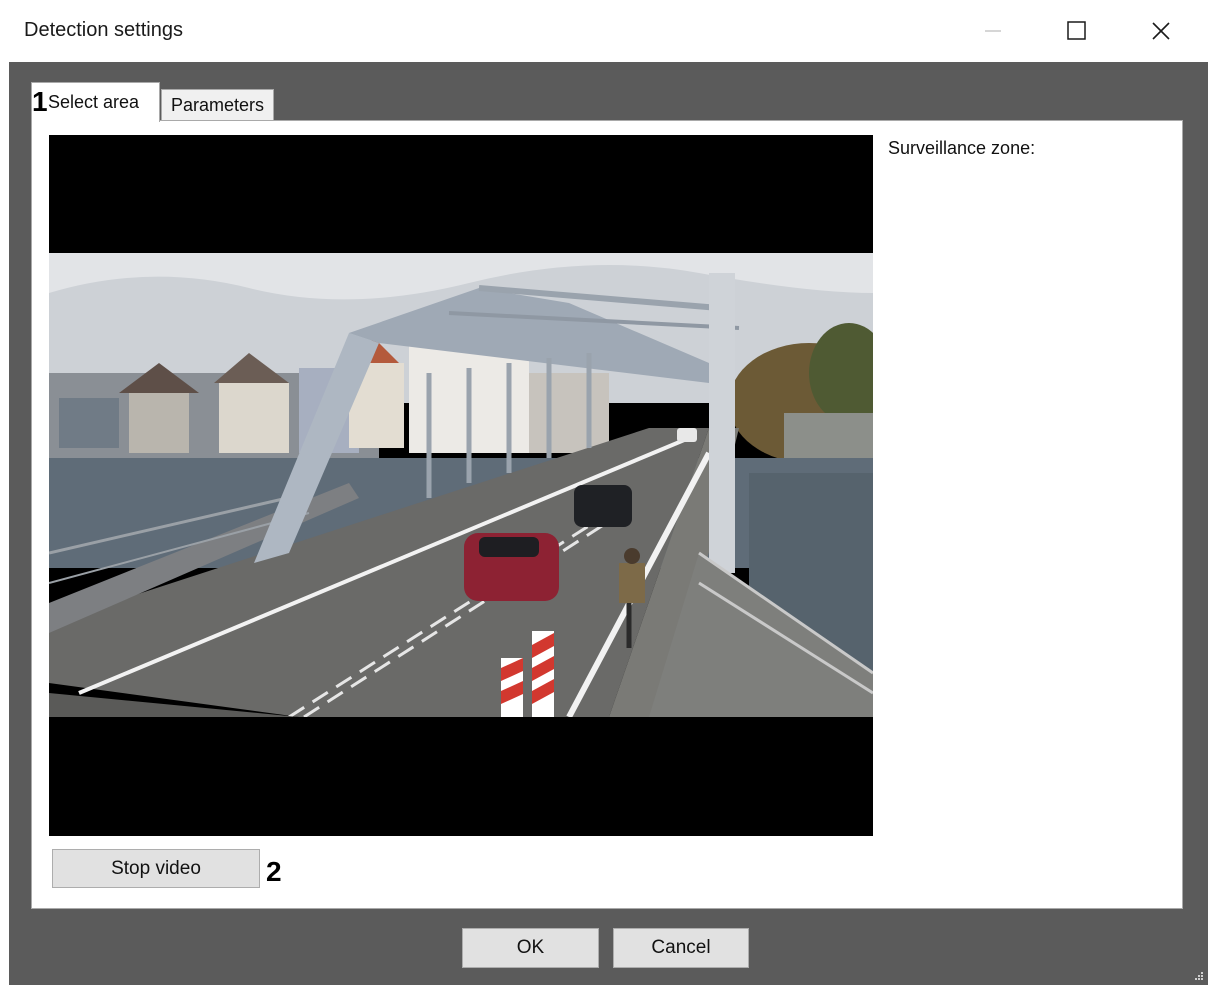  I want to click on tab-label: Select area, so click(94, 102).